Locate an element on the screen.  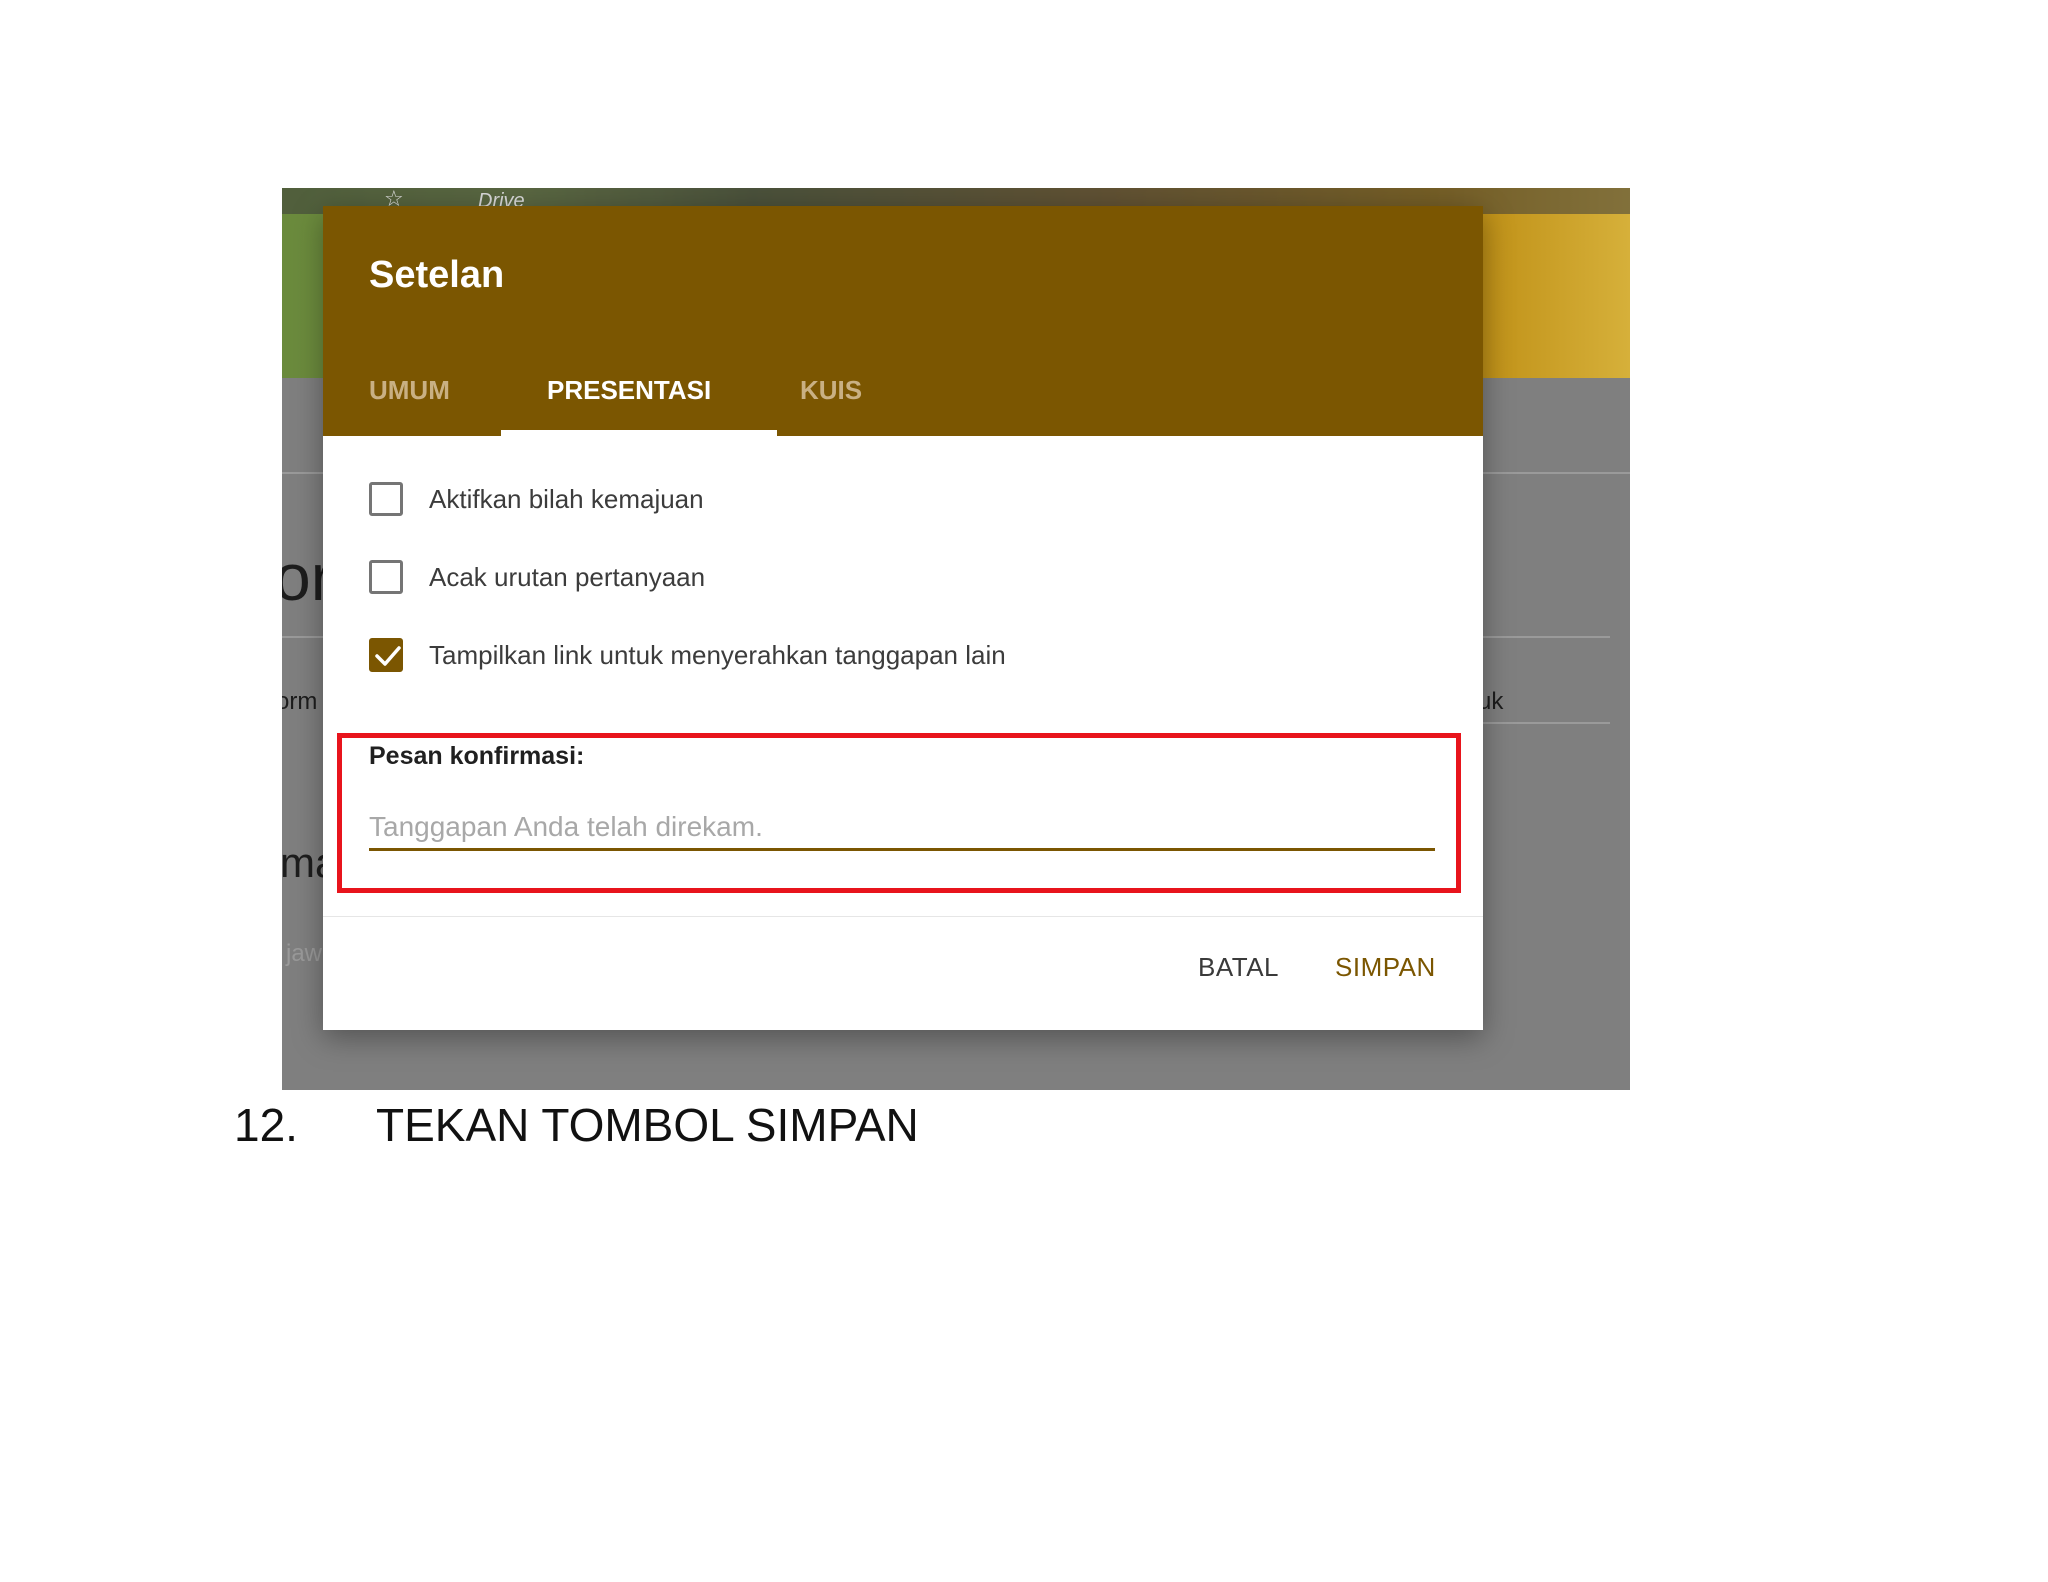
option-label: Acak urutan pertanyaan is located at coordinates (567, 577).